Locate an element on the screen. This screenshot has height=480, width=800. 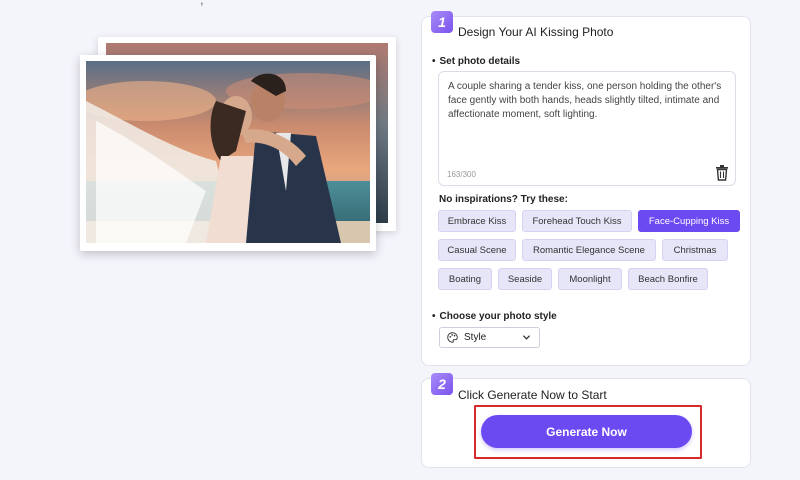
chip-casual-scene: Casual Scene is located at coordinates (477, 250).